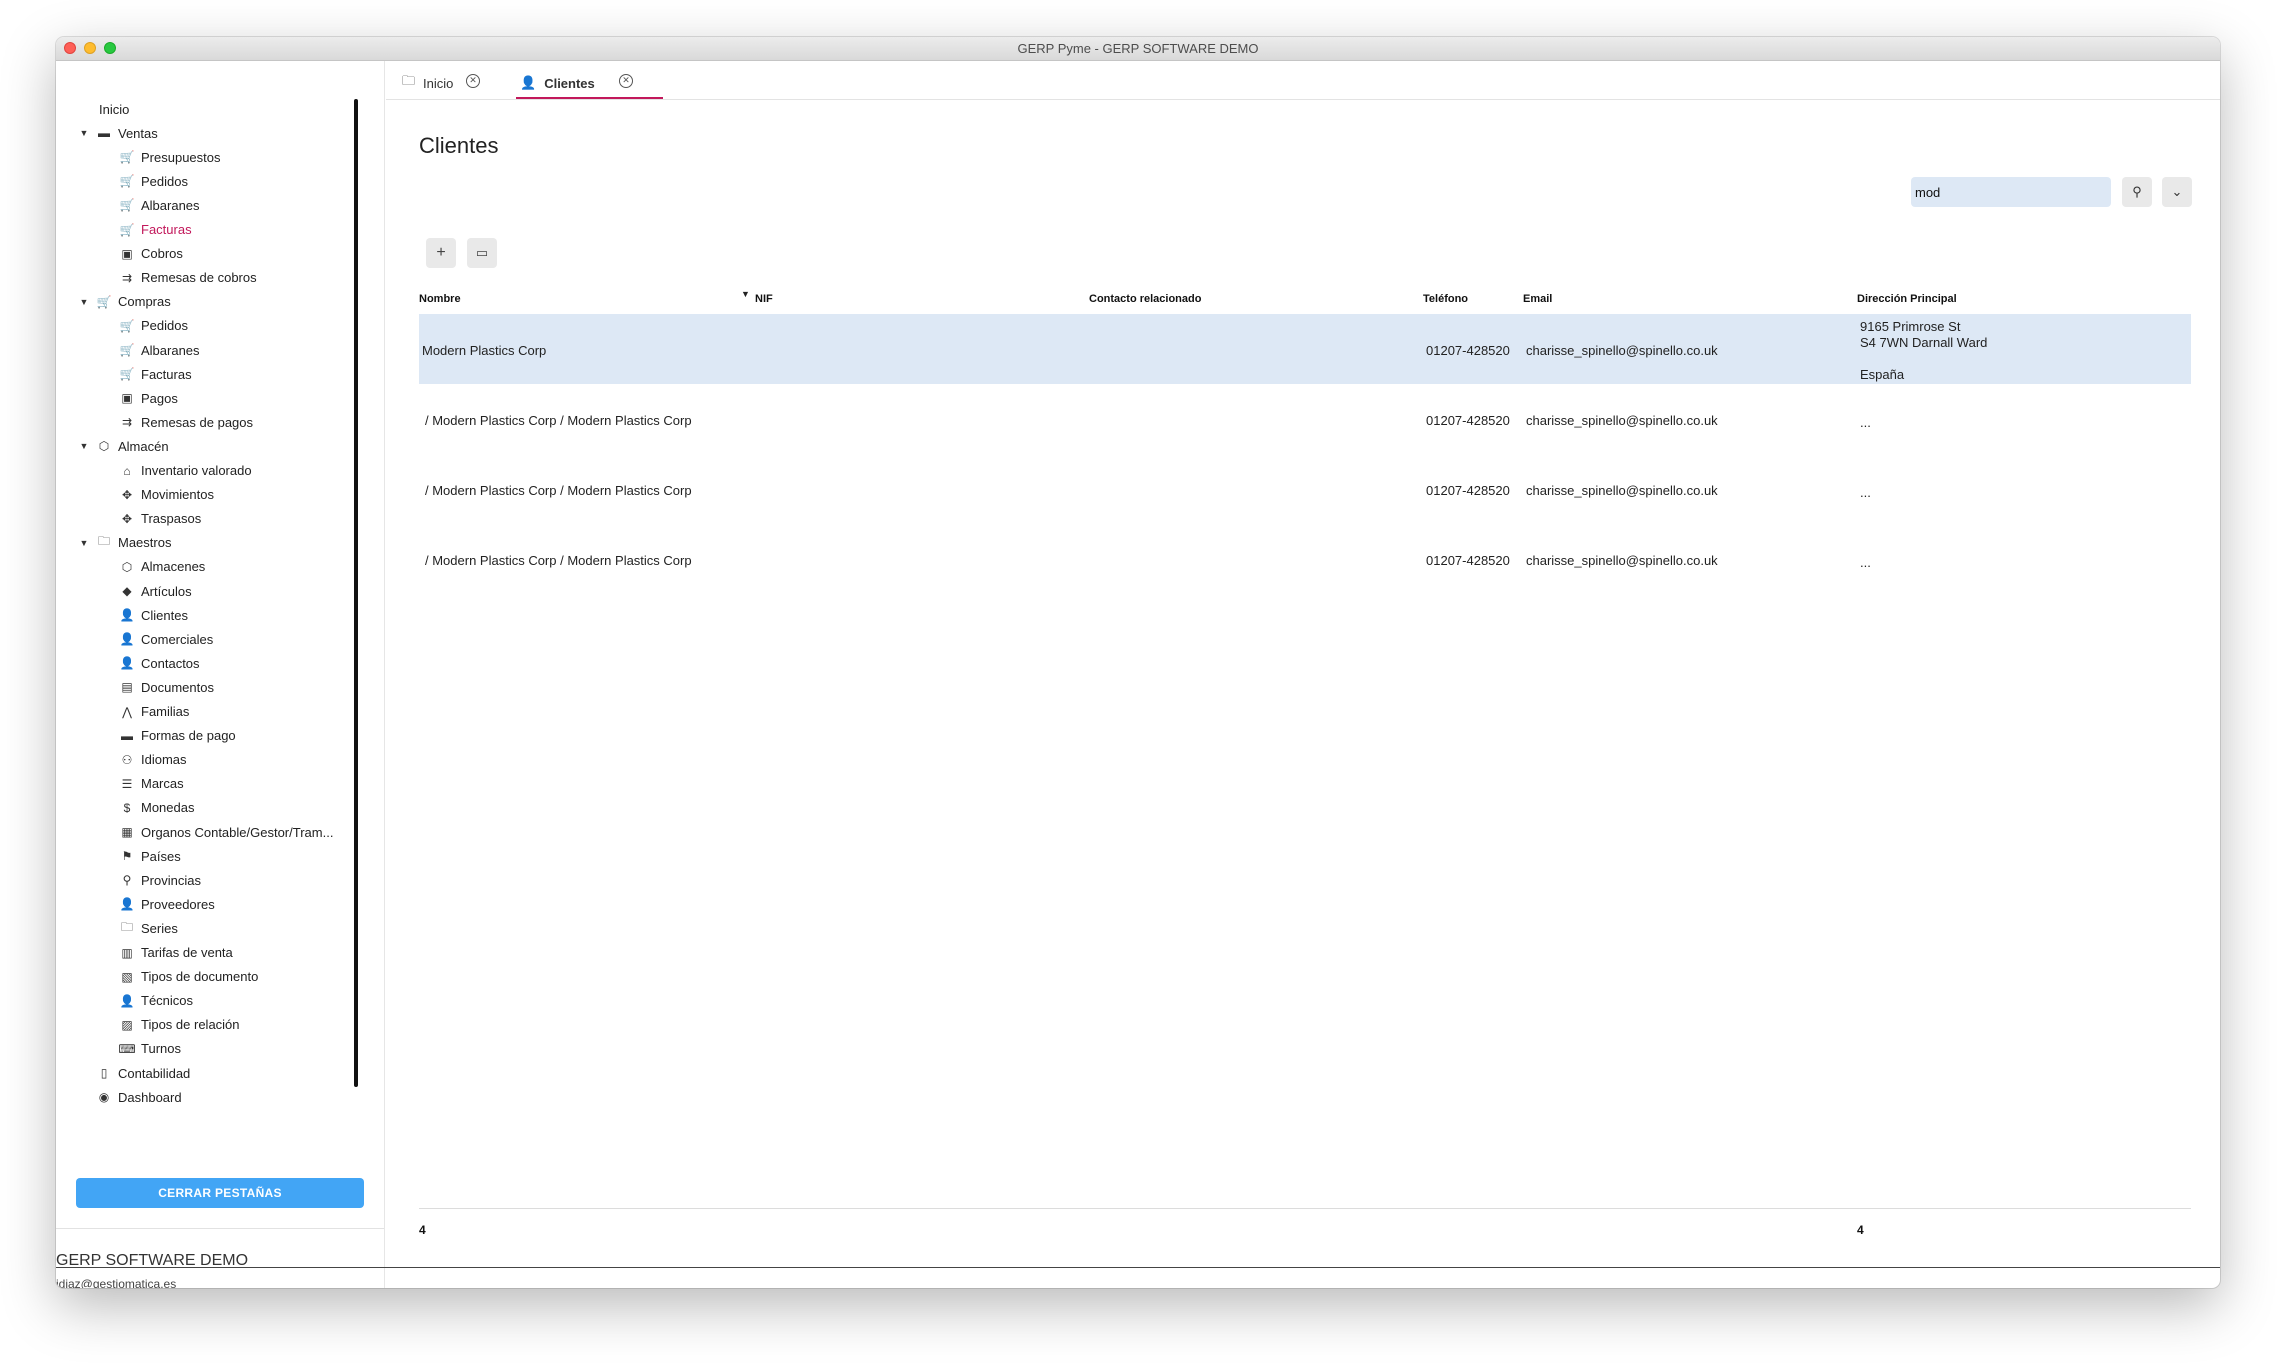 The image size is (2277, 1363). What do you see at coordinates (123, 446) in the screenshot?
I see `sidebar-item: ▼ ⬡ Almacén` at bounding box center [123, 446].